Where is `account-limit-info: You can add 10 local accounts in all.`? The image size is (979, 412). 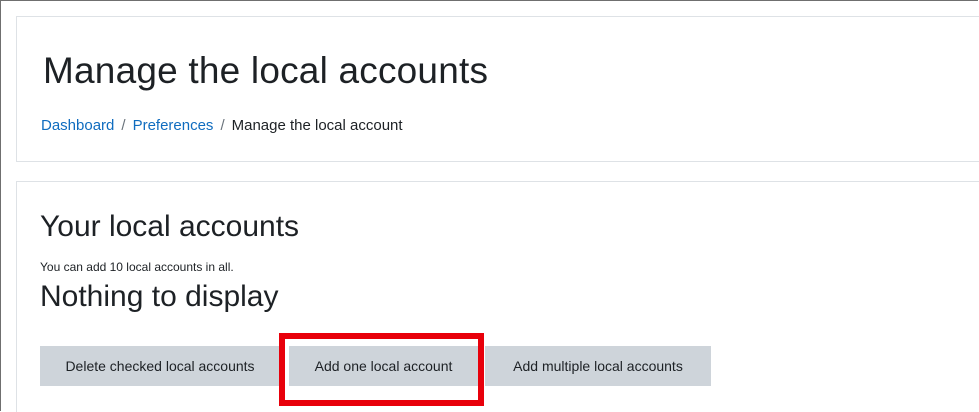 account-limit-info: You can add 10 local accounts in all. is located at coordinates (137, 267).